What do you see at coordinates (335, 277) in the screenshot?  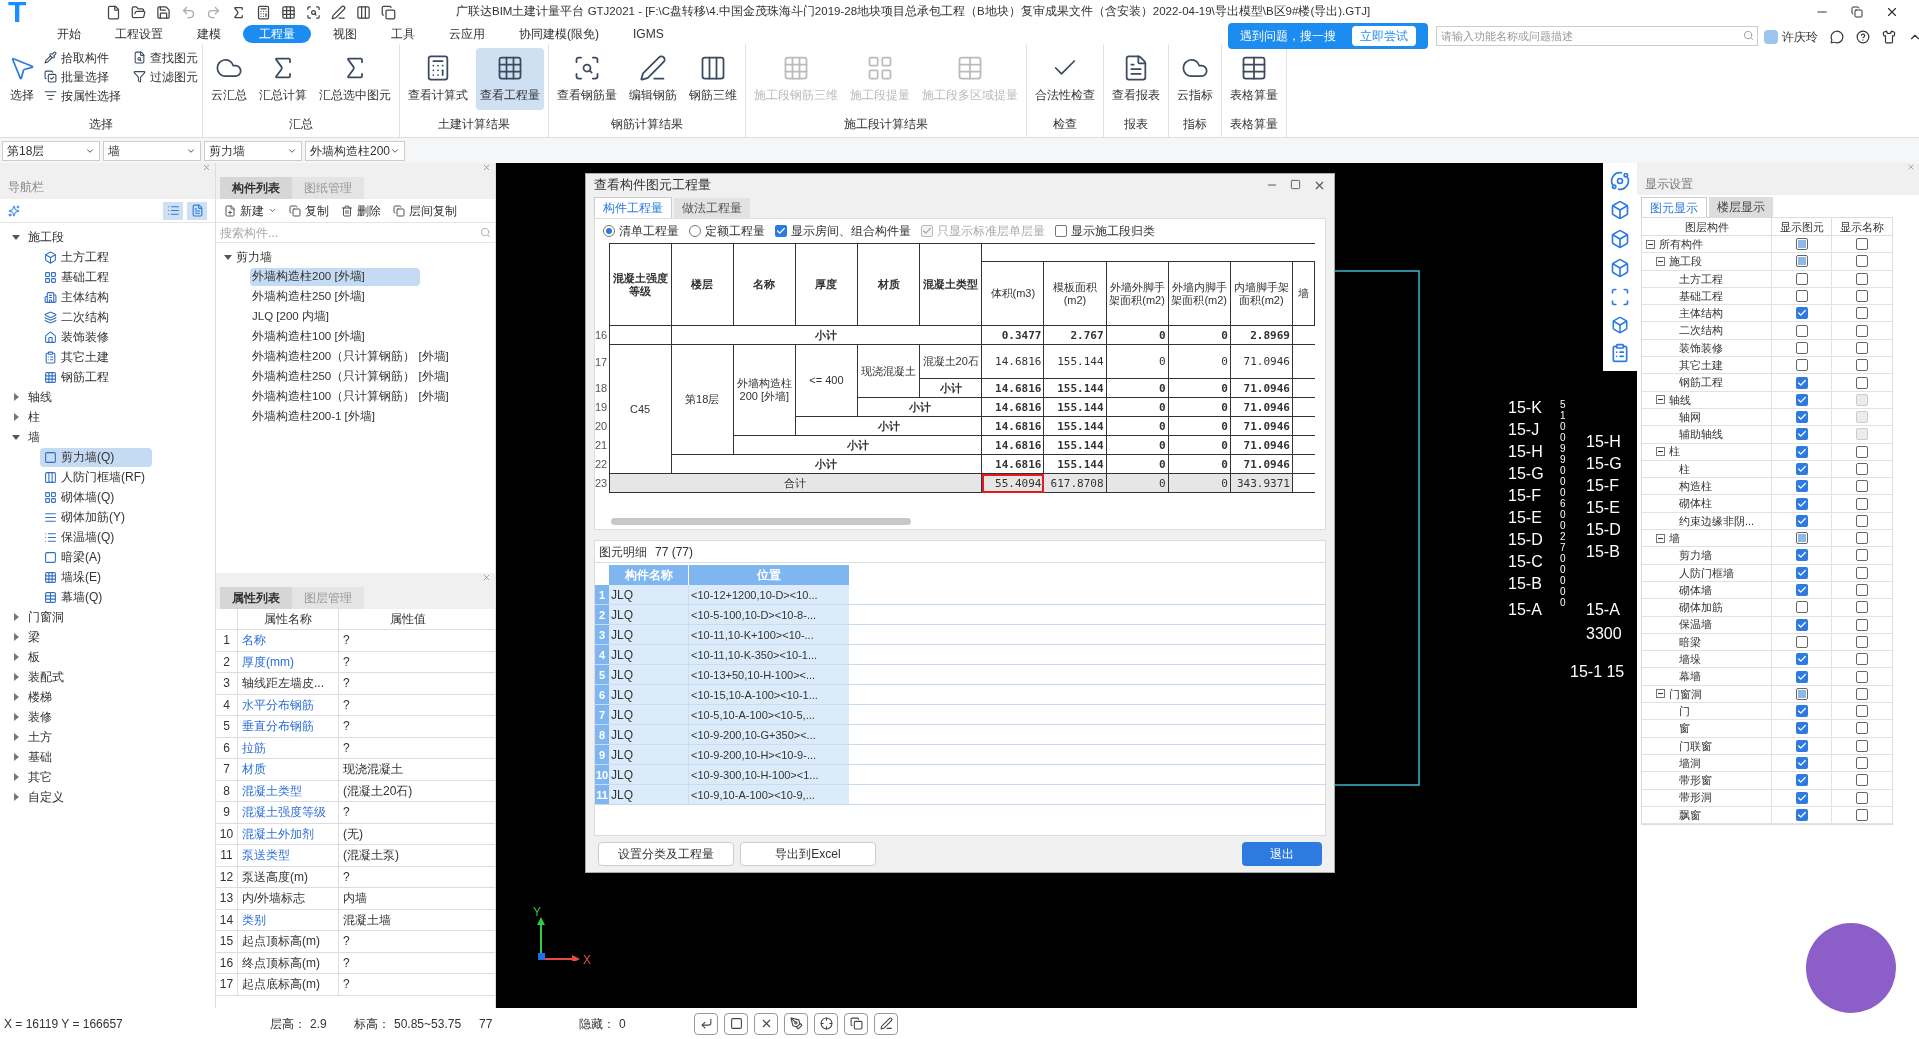 I see `component-item: 外墙构造柱200 [外墙]` at bounding box center [335, 277].